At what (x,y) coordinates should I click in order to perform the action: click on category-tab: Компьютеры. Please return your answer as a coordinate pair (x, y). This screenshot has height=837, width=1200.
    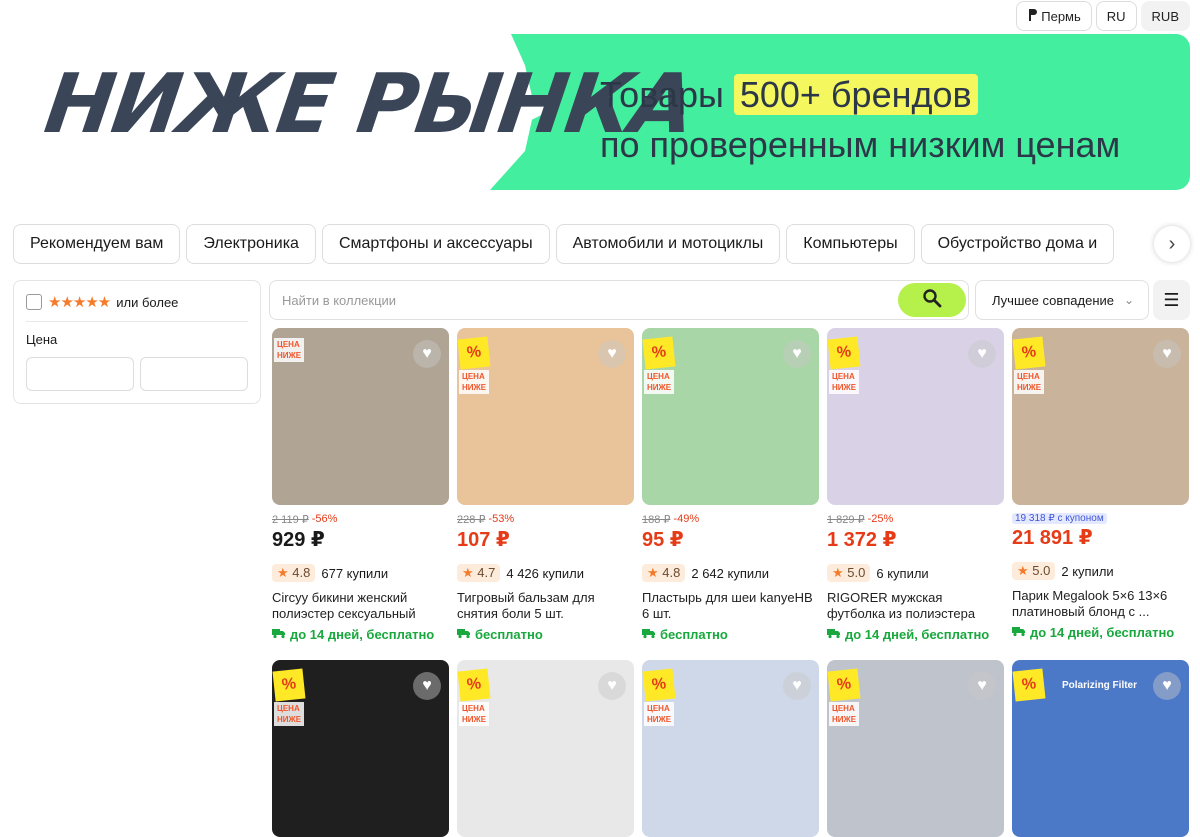
    Looking at the image, I should click on (850, 244).